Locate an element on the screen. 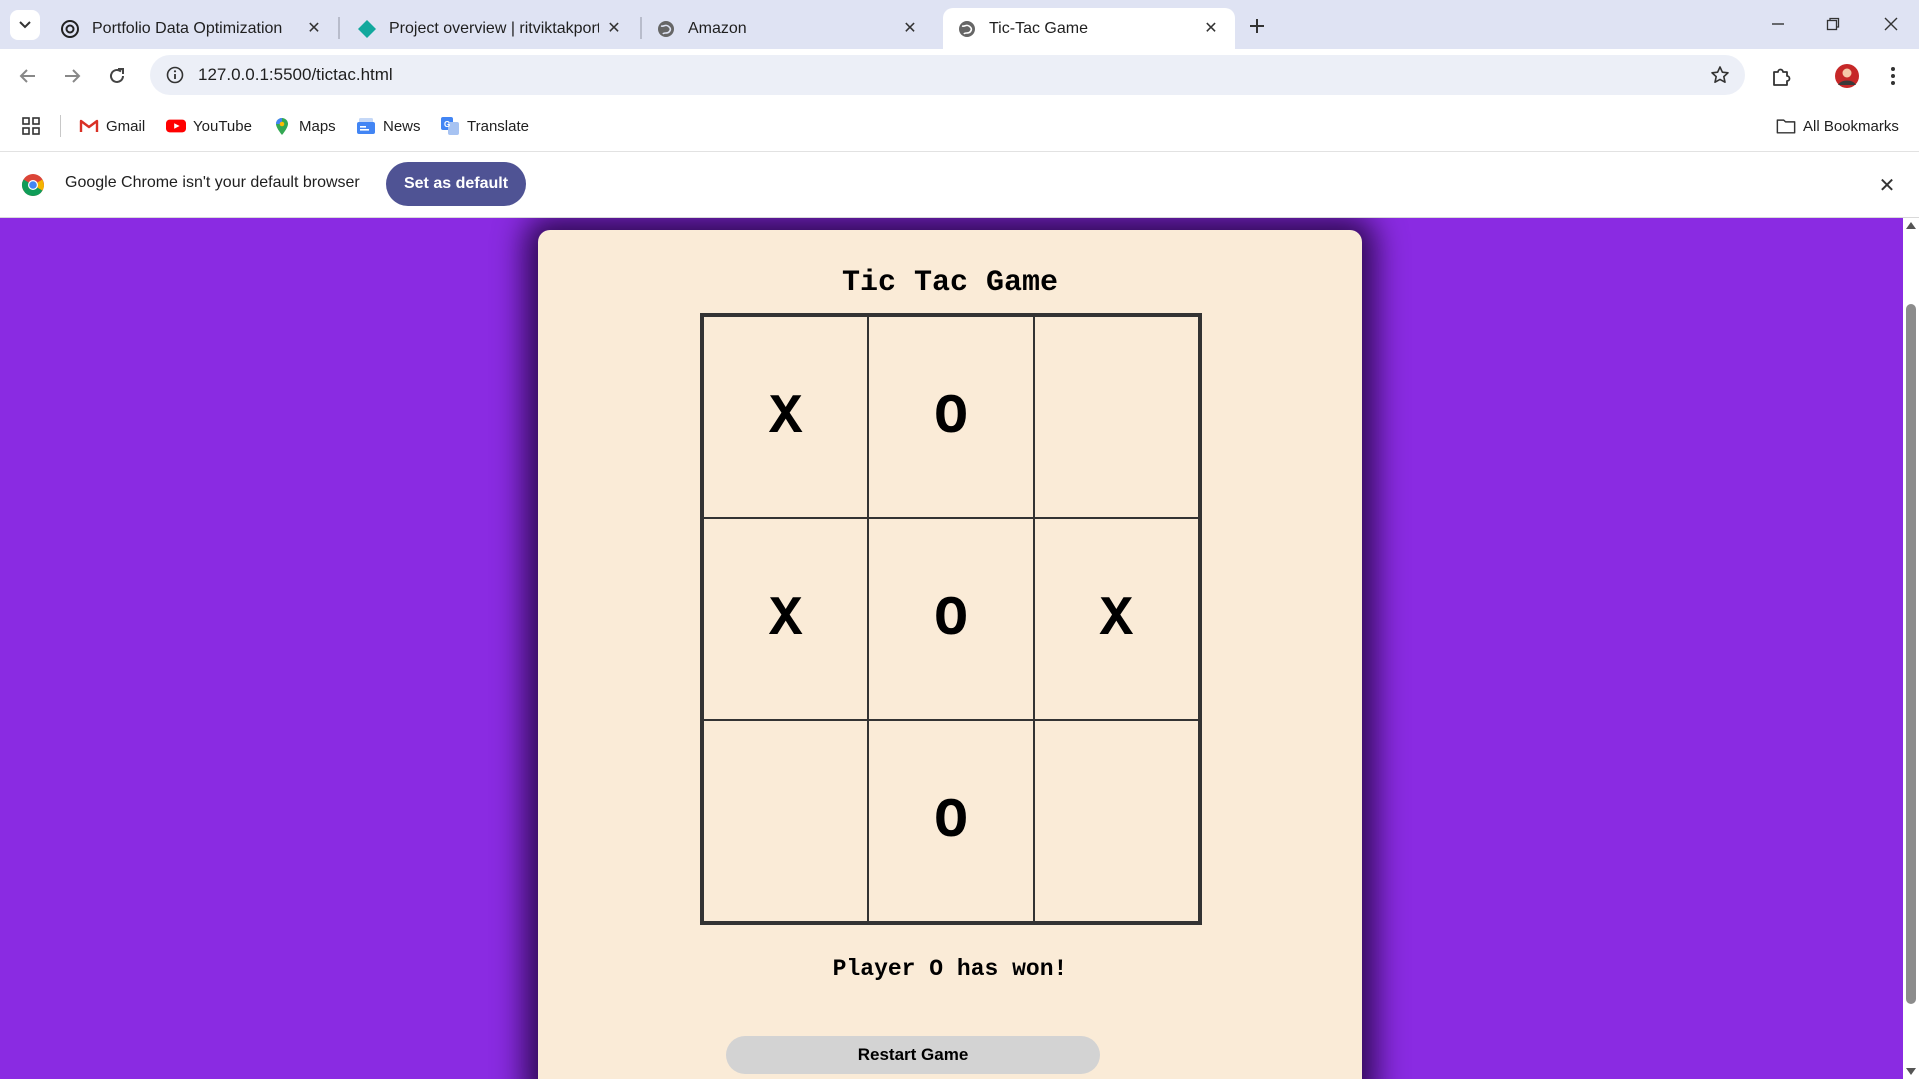 Image resolution: width=1919 pixels, height=1079 pixels. close-icon is located at coordinates (1891, 24).